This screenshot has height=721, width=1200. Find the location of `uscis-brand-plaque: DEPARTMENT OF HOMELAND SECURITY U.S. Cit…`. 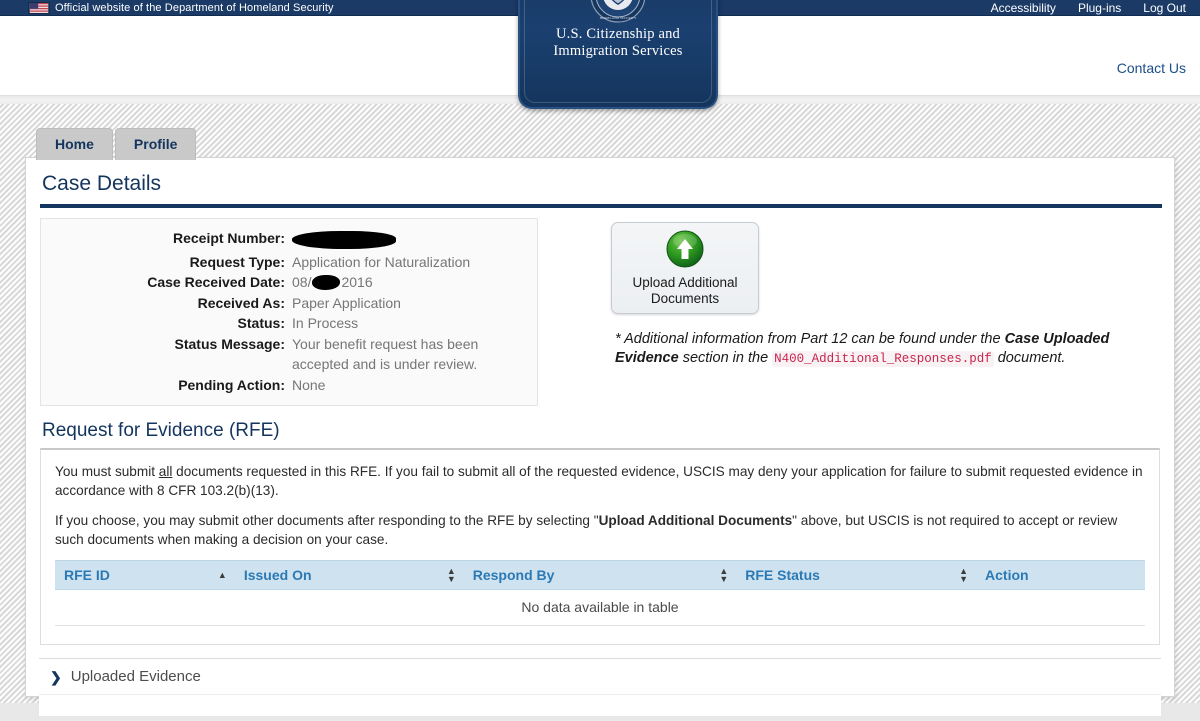

uscis-brand-plaque: DEPARTMENT OF HOMELAND SECURITY U.S. Cit… is located at coordinates (618, 54).